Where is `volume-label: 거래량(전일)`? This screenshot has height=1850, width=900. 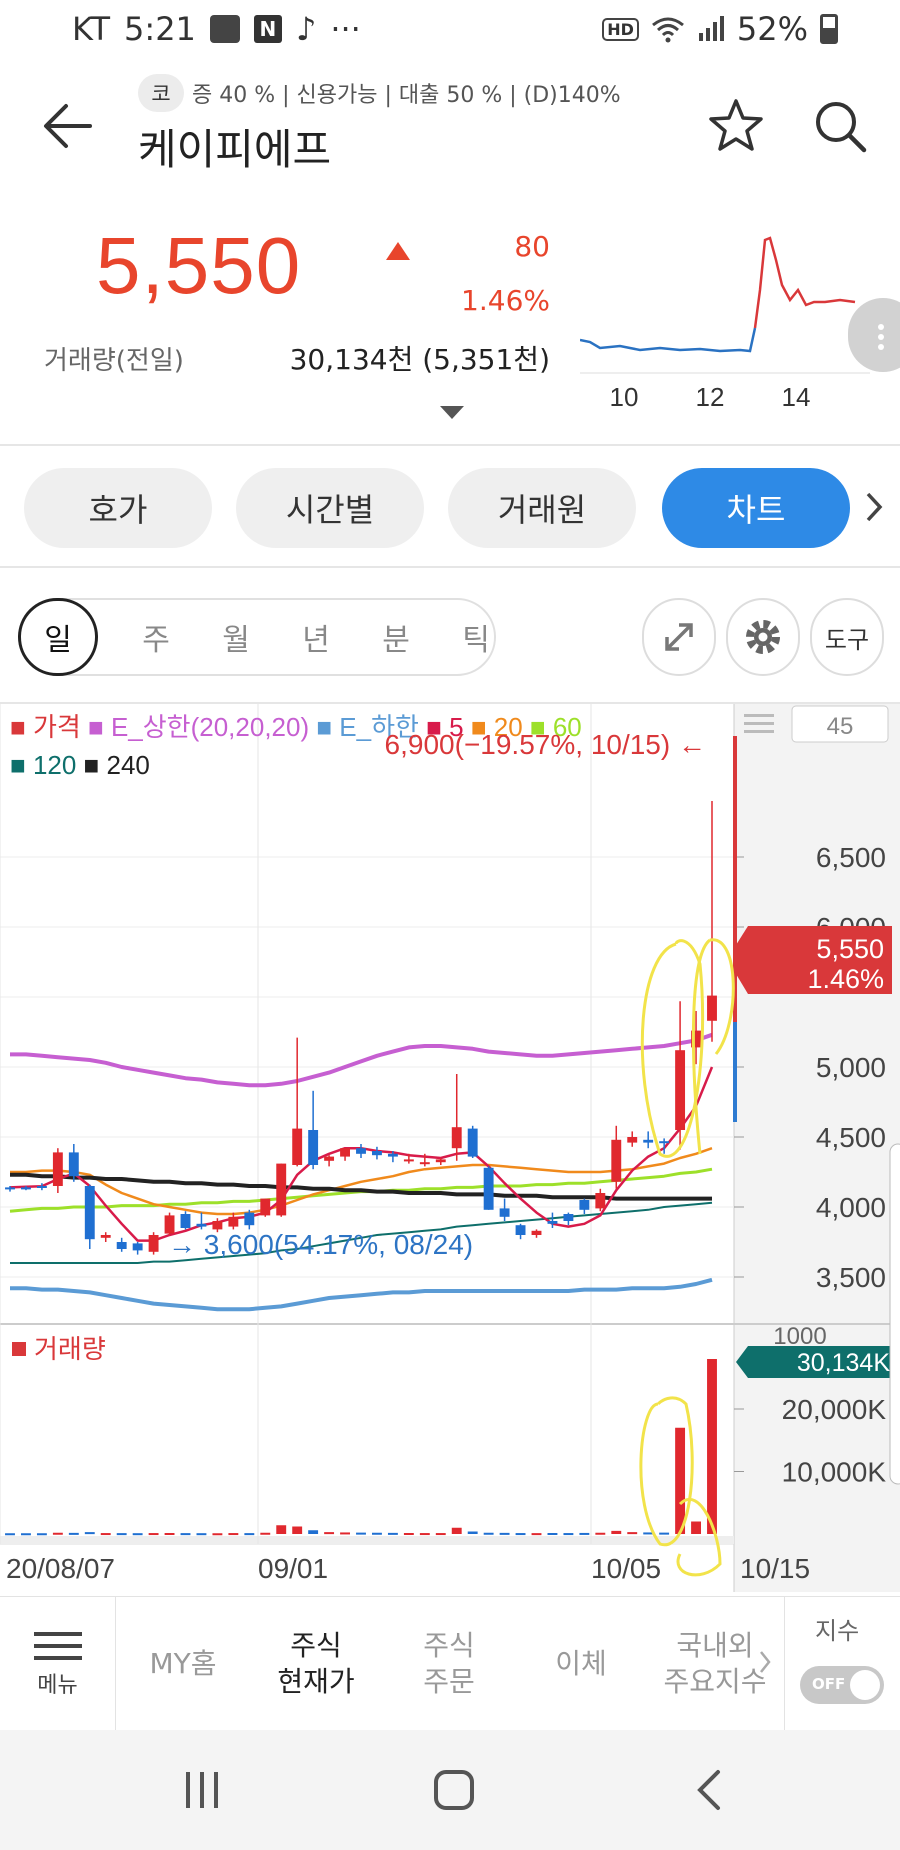 volume-label: 거래량(전일) is located at coordinates (114, 361).